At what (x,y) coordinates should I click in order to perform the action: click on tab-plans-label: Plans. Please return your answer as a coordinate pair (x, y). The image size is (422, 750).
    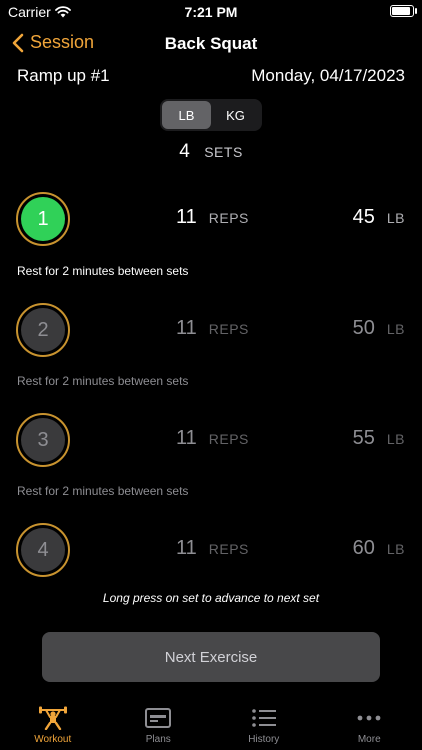
    Looking at the image, I should click on (158, 739).